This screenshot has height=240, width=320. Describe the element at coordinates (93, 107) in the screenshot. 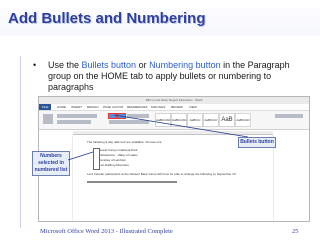

I see `tab-design: DESIGN` at that location.